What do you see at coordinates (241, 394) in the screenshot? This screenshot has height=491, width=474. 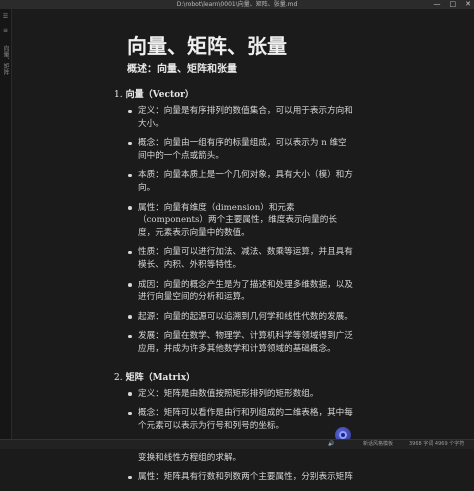 I see `list-item: 定义：矩阵是由数值按照矩形排列的矩形数组。` at bounding box center [241, 394].